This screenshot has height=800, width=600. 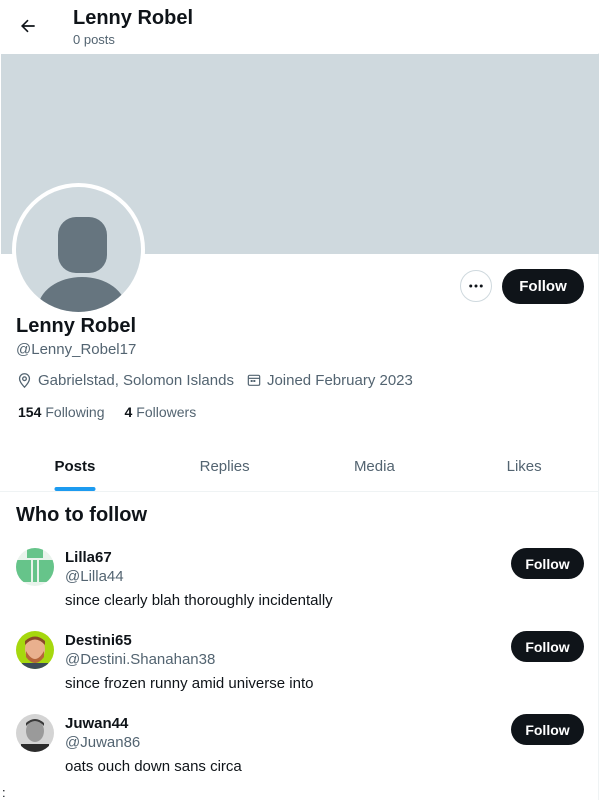 I want to click on tab-label: Posts, so click(x=75, y=466).